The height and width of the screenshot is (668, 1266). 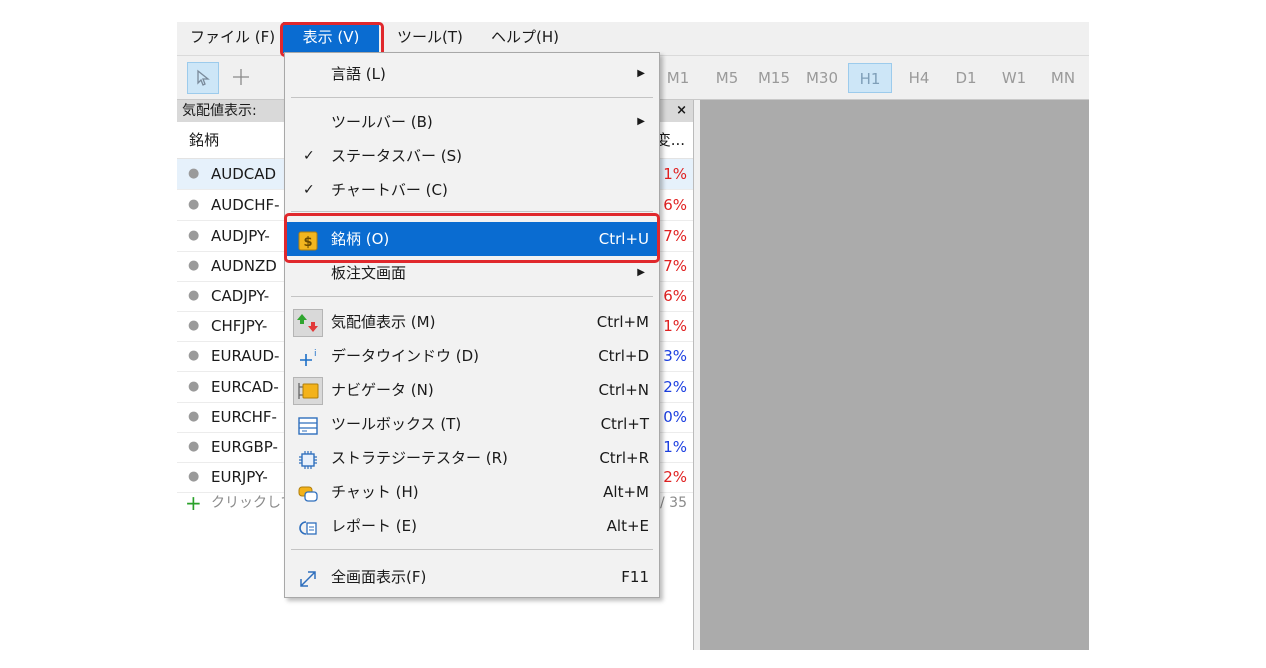 I want to click on svg-text: i, so click(x=315, y=354).